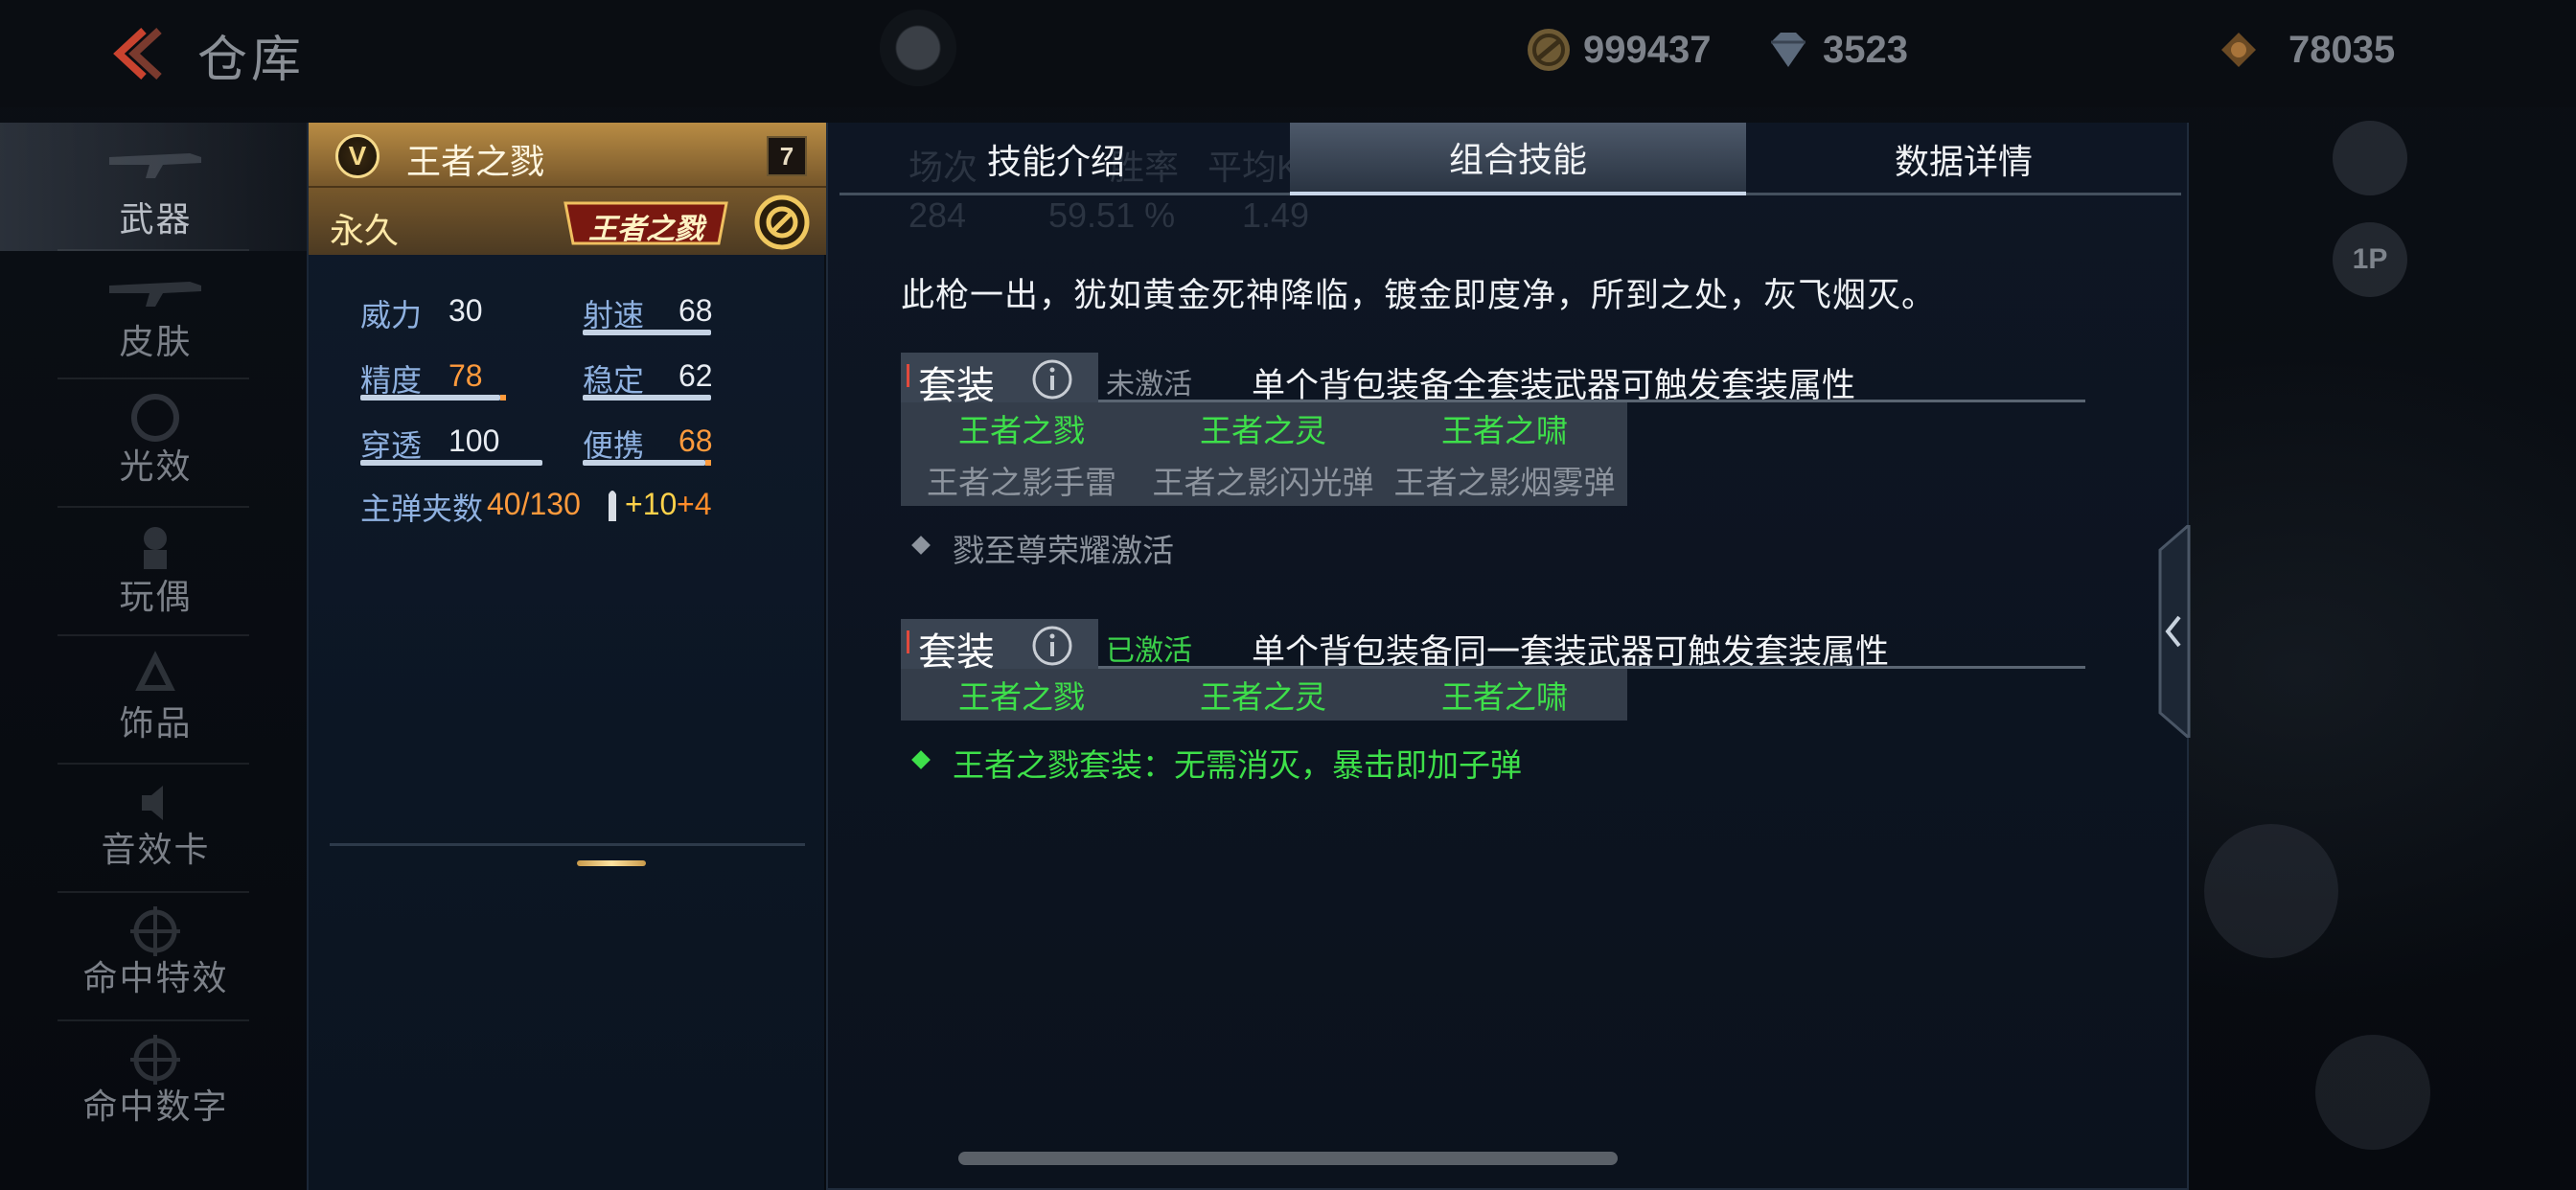 This screenshot has width=2576, height=1190. I want to click on sidebar-item-light-effects: 光效, so click(153, 444).